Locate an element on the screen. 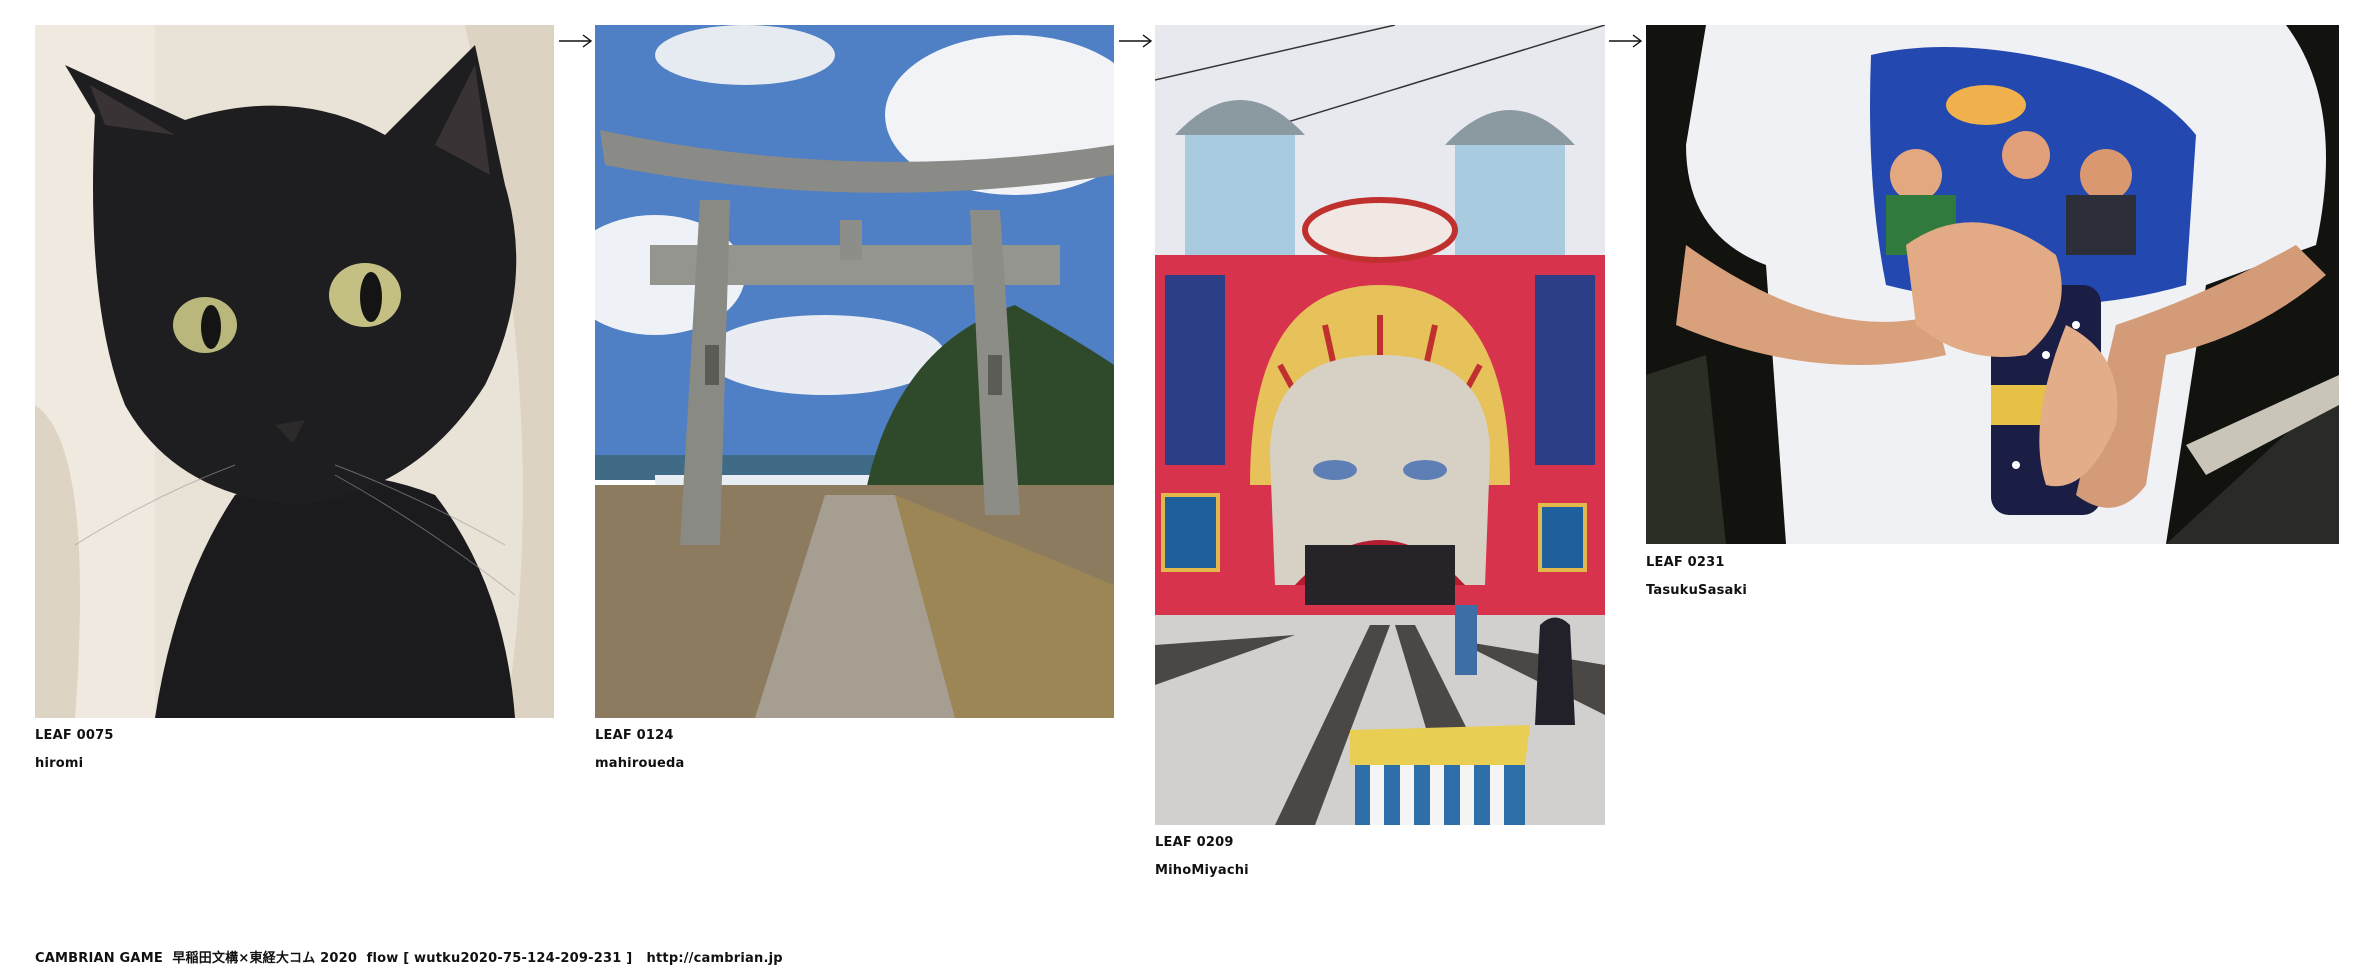  leaf-id: LEAF 0209 is located at coordinates (1194, 842).